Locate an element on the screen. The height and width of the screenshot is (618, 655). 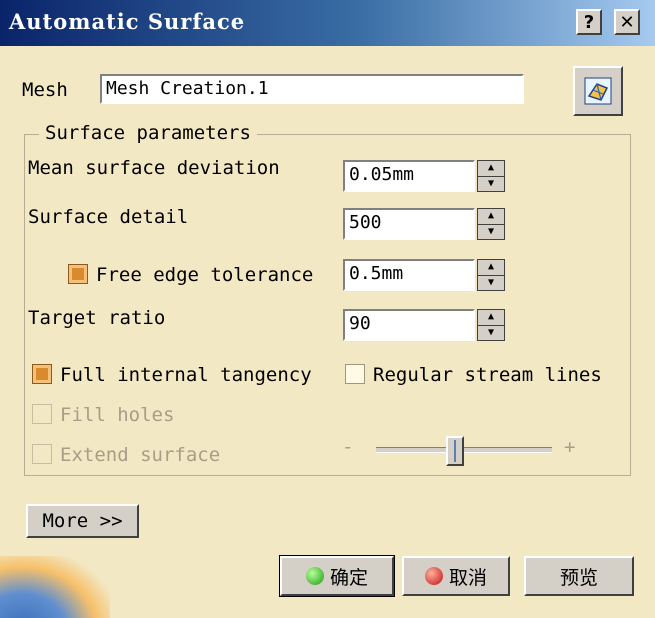
preview-button: 预览 is located at coordinates (579, 576).